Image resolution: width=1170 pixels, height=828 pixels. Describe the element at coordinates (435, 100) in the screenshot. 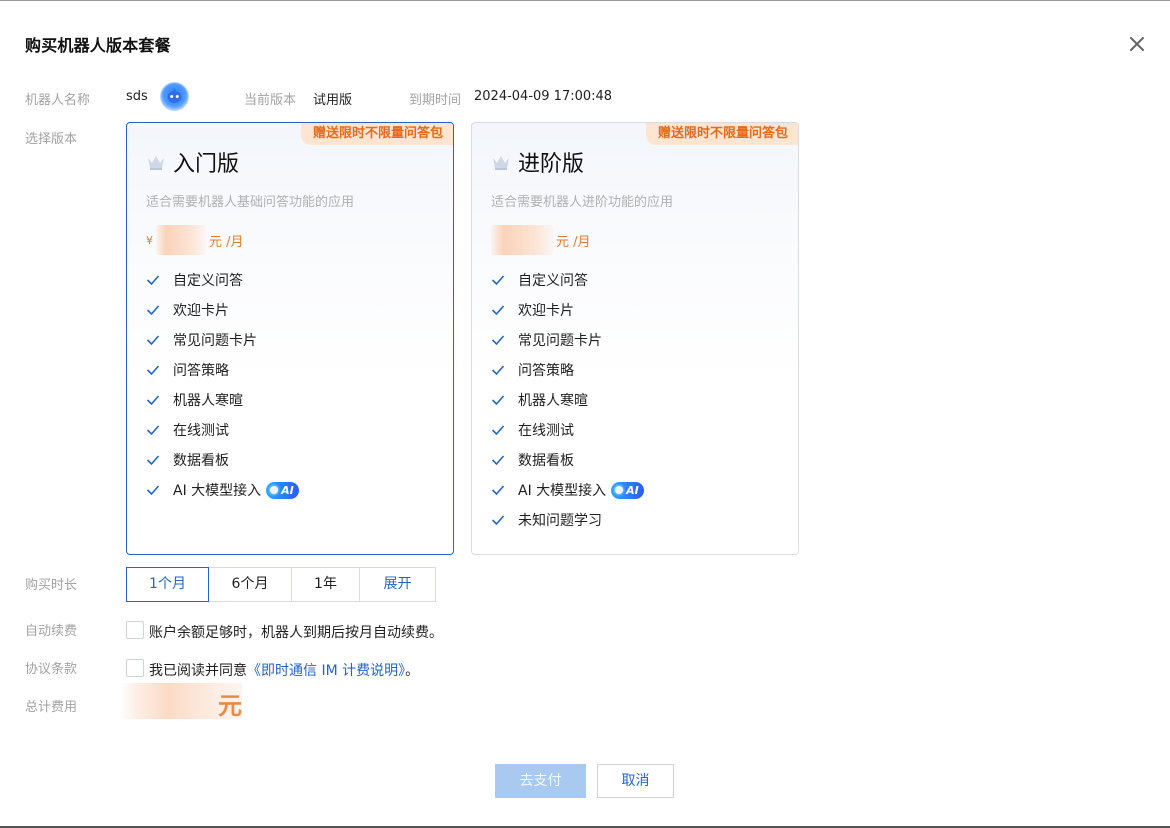

I see `expire-time-label: 到期时间` at that location.